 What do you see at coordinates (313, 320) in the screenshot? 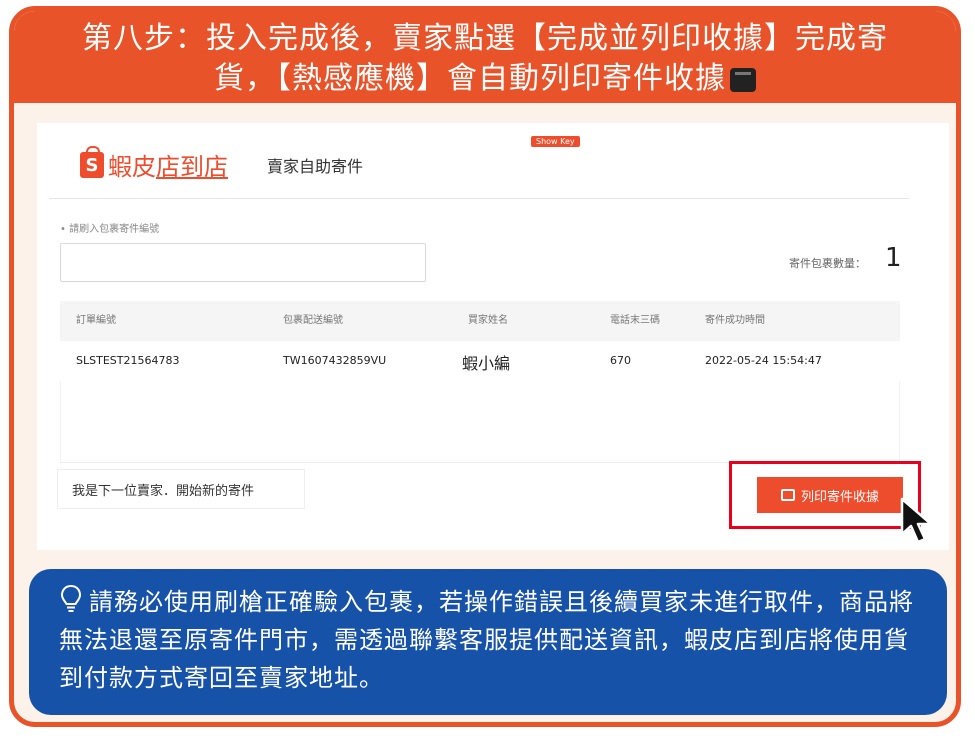
I see `column-header-tracking-id: 包裹配送編號` at bounding box center [313, 320].